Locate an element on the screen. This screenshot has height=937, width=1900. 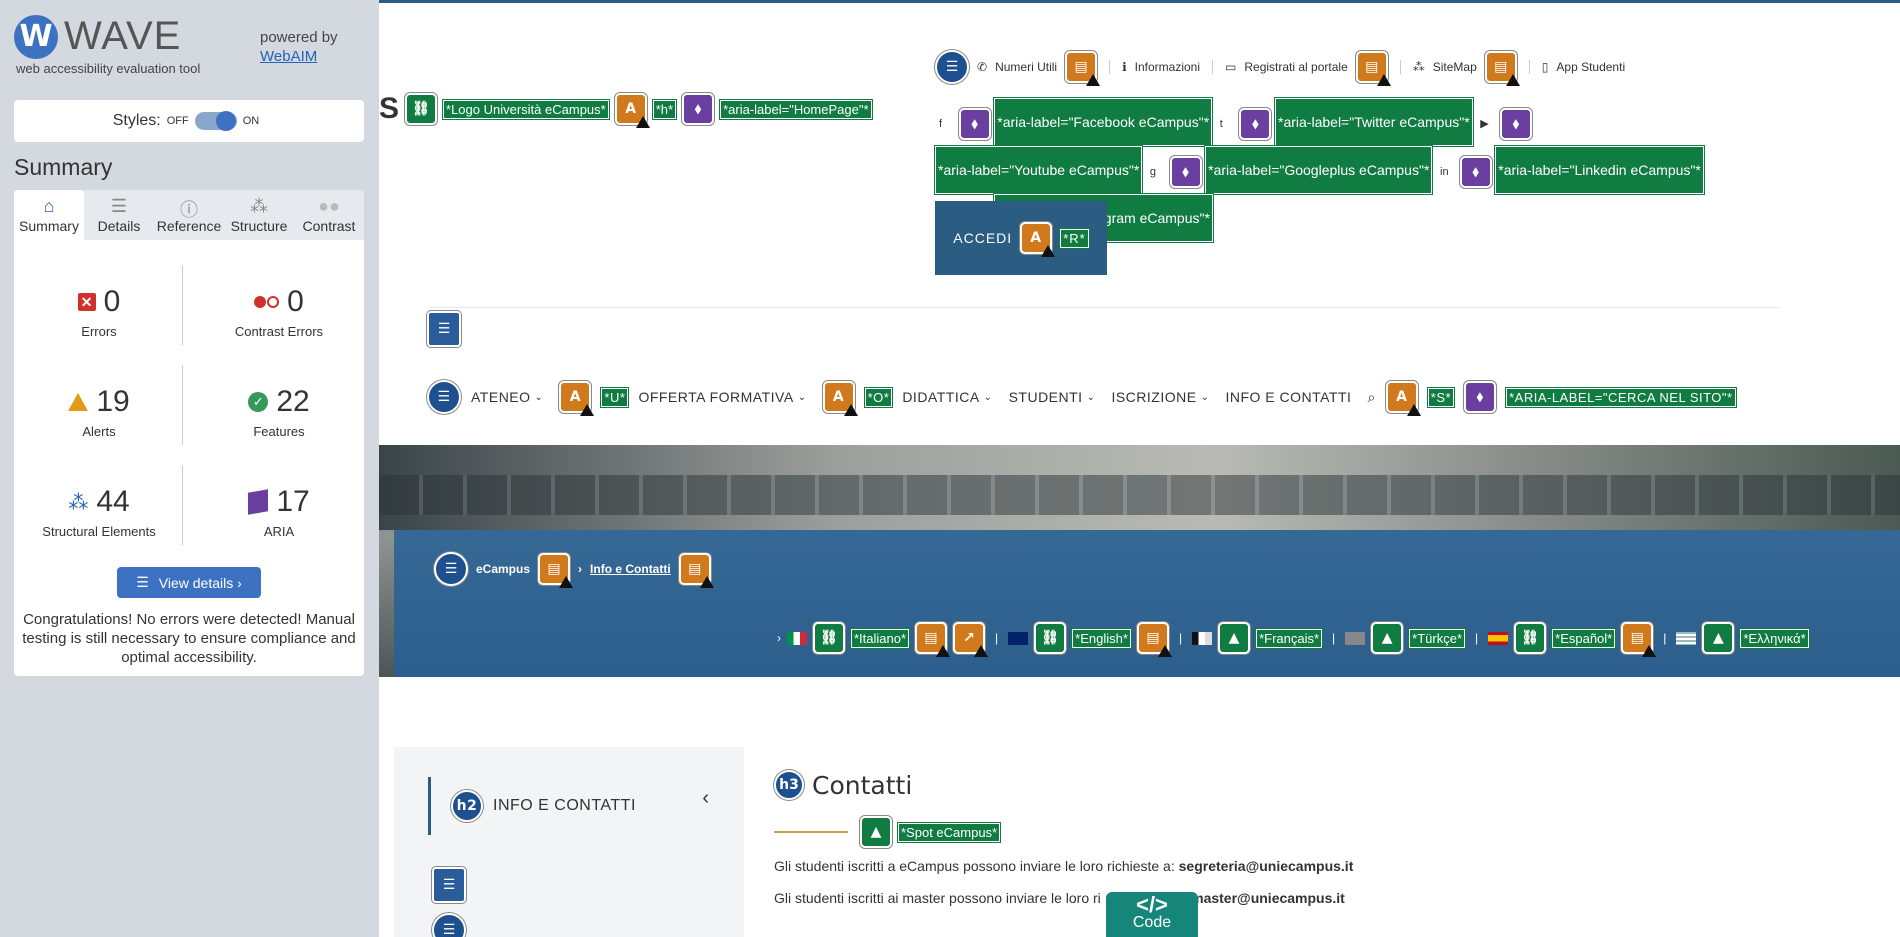
view-details-button: ☰ View details › is located at coordinates (189, 582).